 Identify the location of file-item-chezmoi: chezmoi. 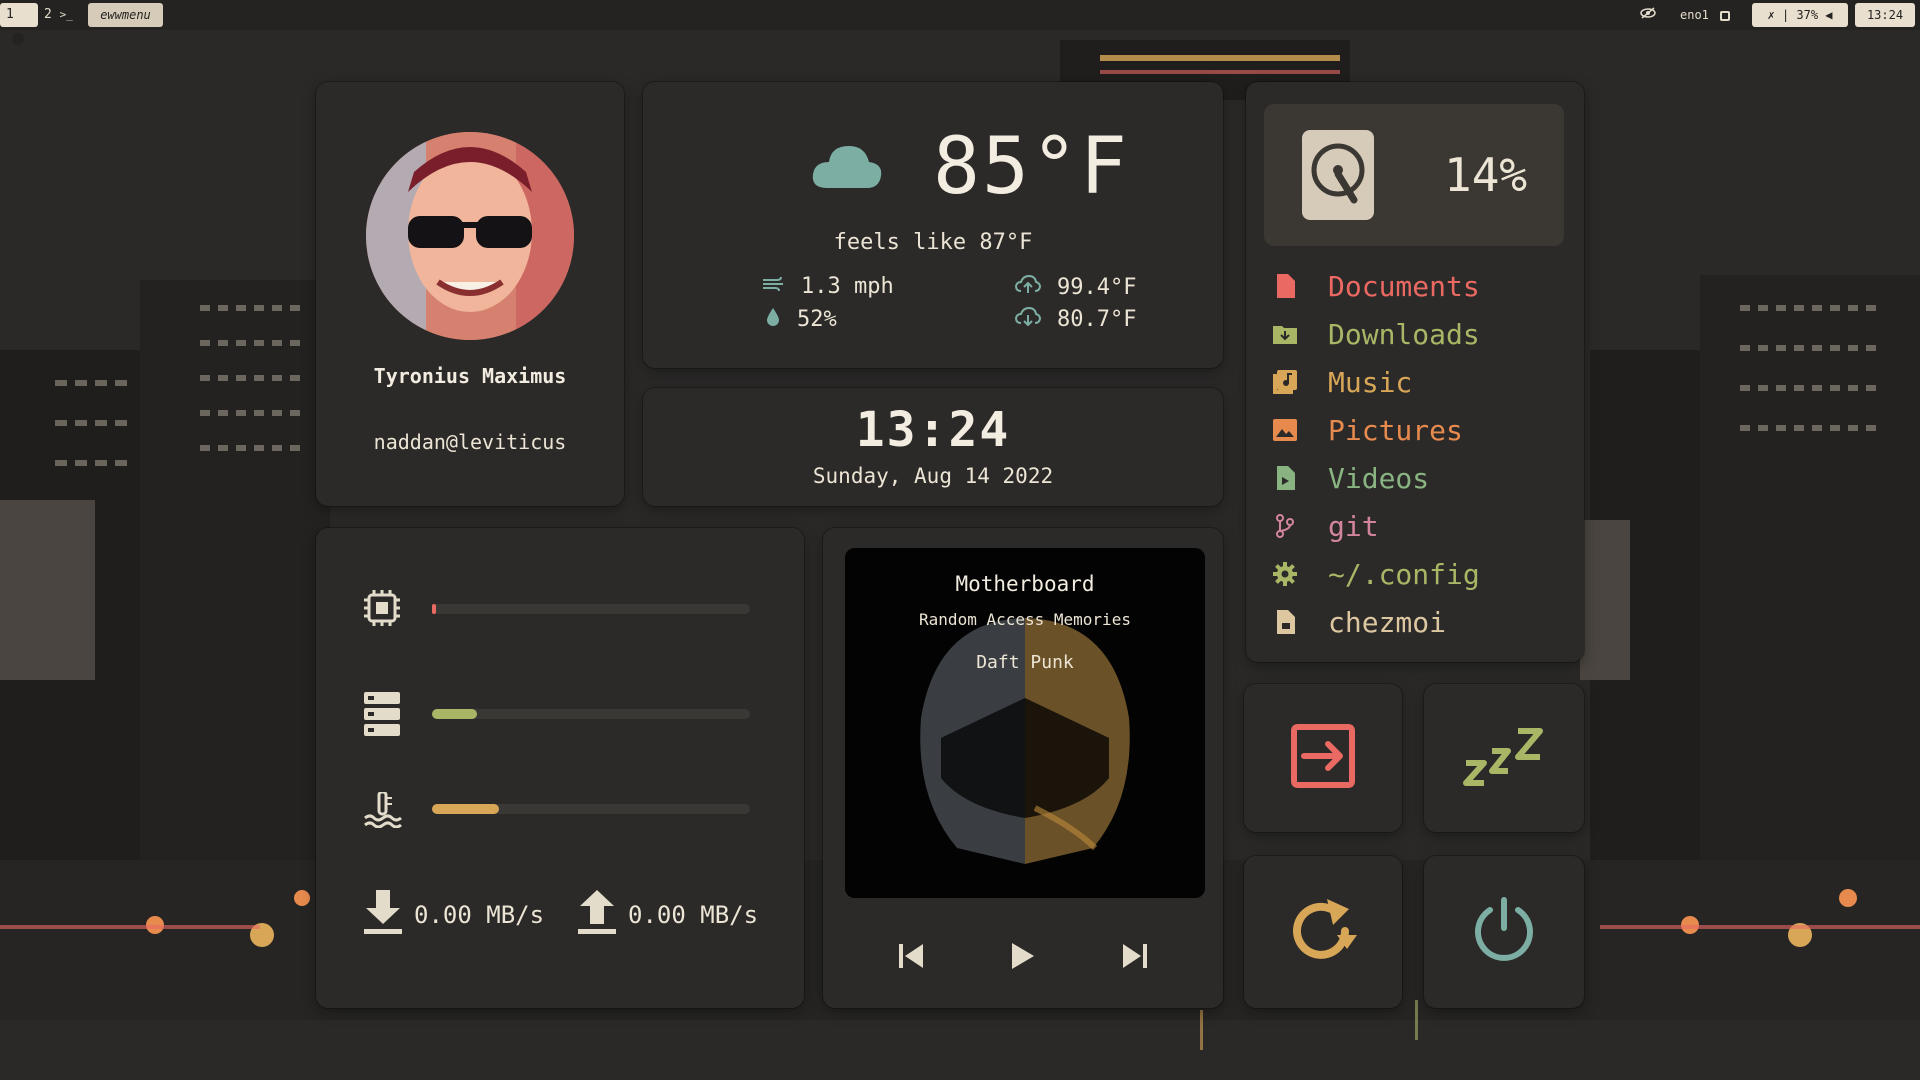
(1422, 622).